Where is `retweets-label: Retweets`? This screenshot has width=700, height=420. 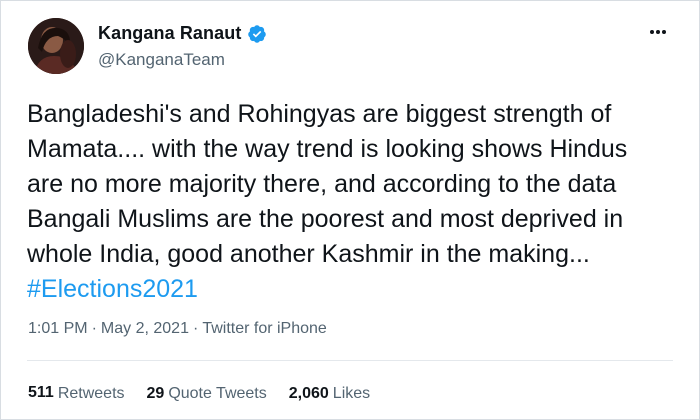 retweets-label: Retweets is located at coordinates (91, 393).